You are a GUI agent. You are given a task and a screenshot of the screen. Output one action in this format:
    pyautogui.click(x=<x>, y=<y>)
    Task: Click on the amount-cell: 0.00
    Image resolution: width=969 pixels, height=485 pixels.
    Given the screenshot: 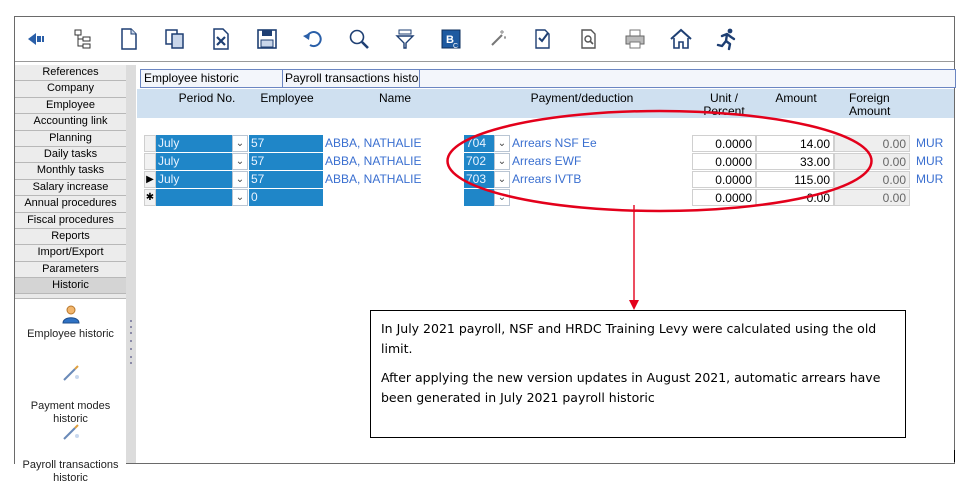 What is the action you would take?
    pyautogui.click(x=795, y=197)
    